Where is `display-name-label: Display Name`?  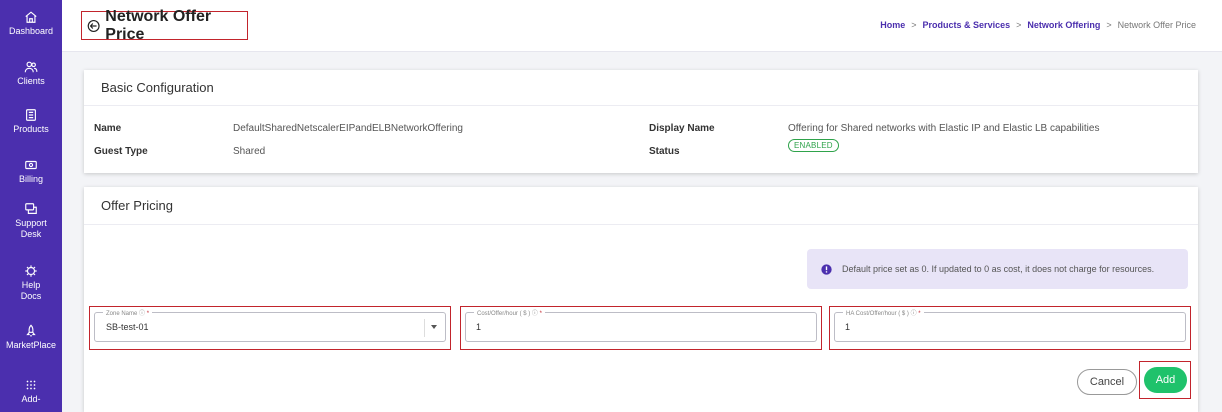
display-name-label: Display Name is located at coordinates (682, 128).